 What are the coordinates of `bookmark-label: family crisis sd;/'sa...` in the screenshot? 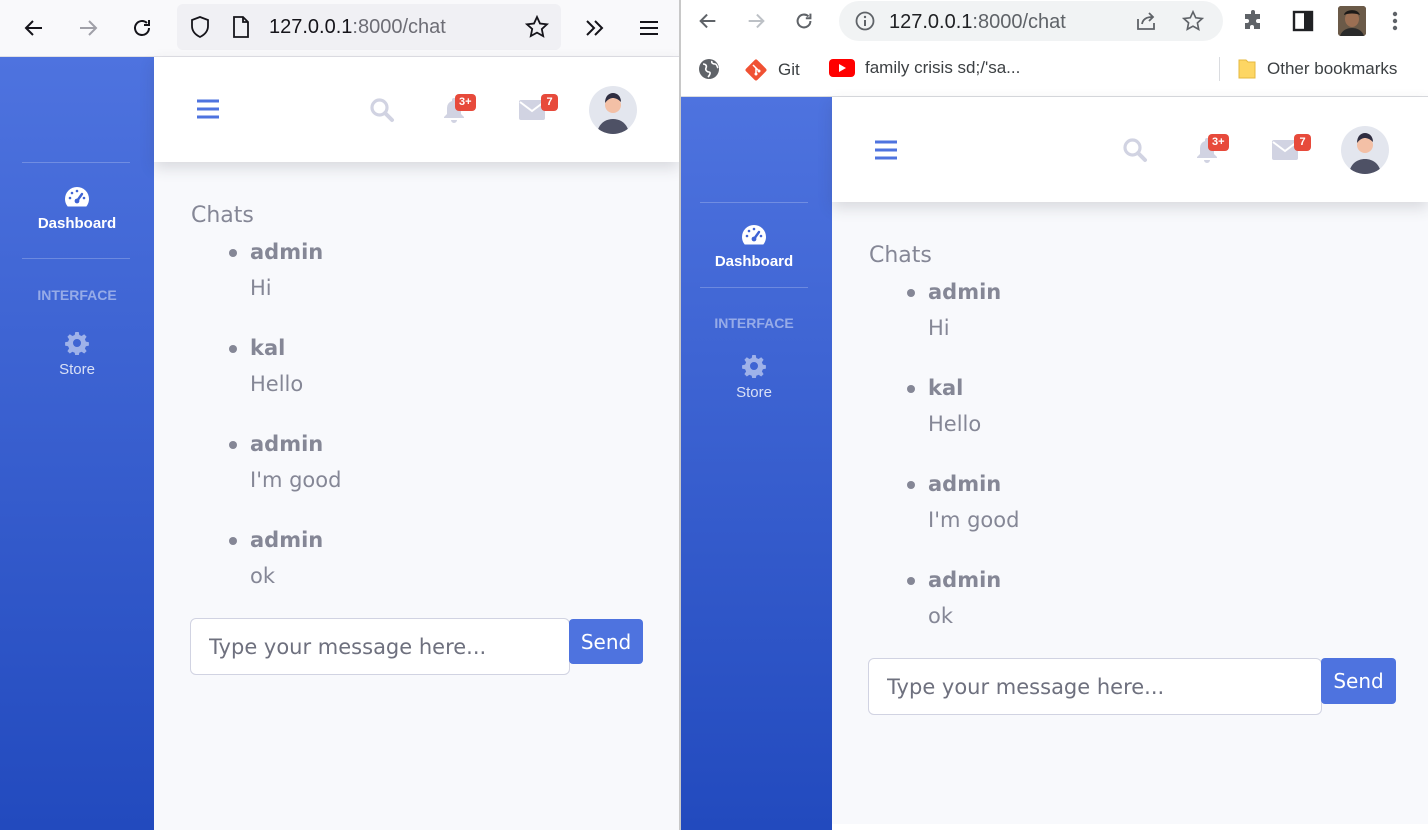 It's located at (943, 67).